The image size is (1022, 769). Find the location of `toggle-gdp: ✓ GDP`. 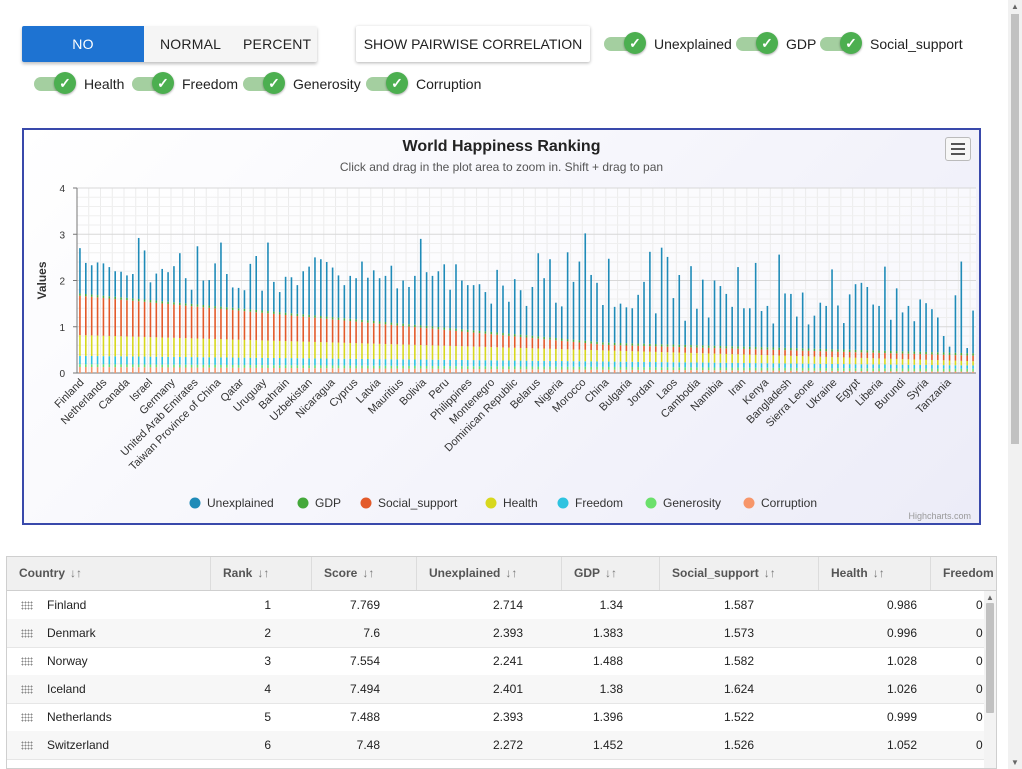

toggle-gdp: ✓ GDP is located at coordinates (776, 44).